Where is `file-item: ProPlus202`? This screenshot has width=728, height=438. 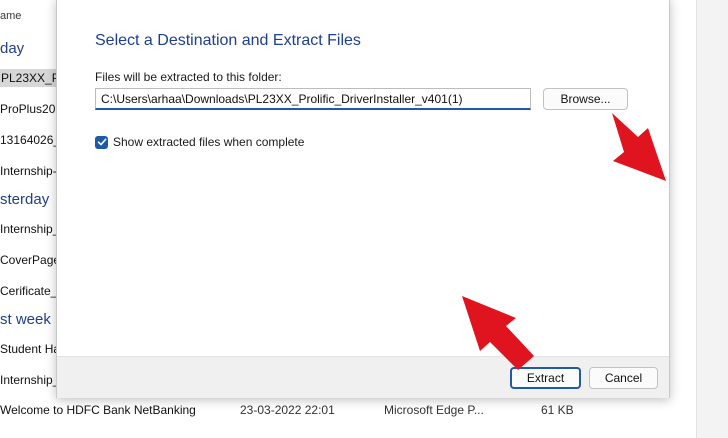 file-item: ProPlus202 is located at coordinates (31, 109).